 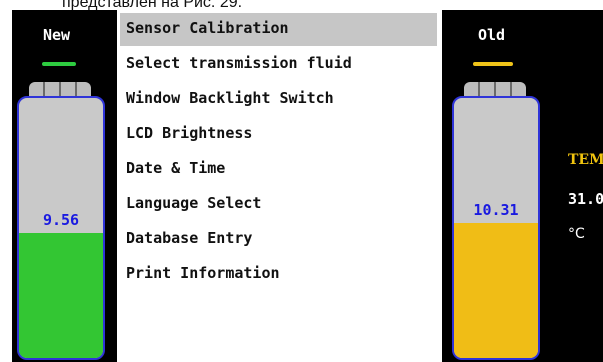 I want to click on menu-item-lcd-brightness: LCD Brightness, so click(x=278, y=134).